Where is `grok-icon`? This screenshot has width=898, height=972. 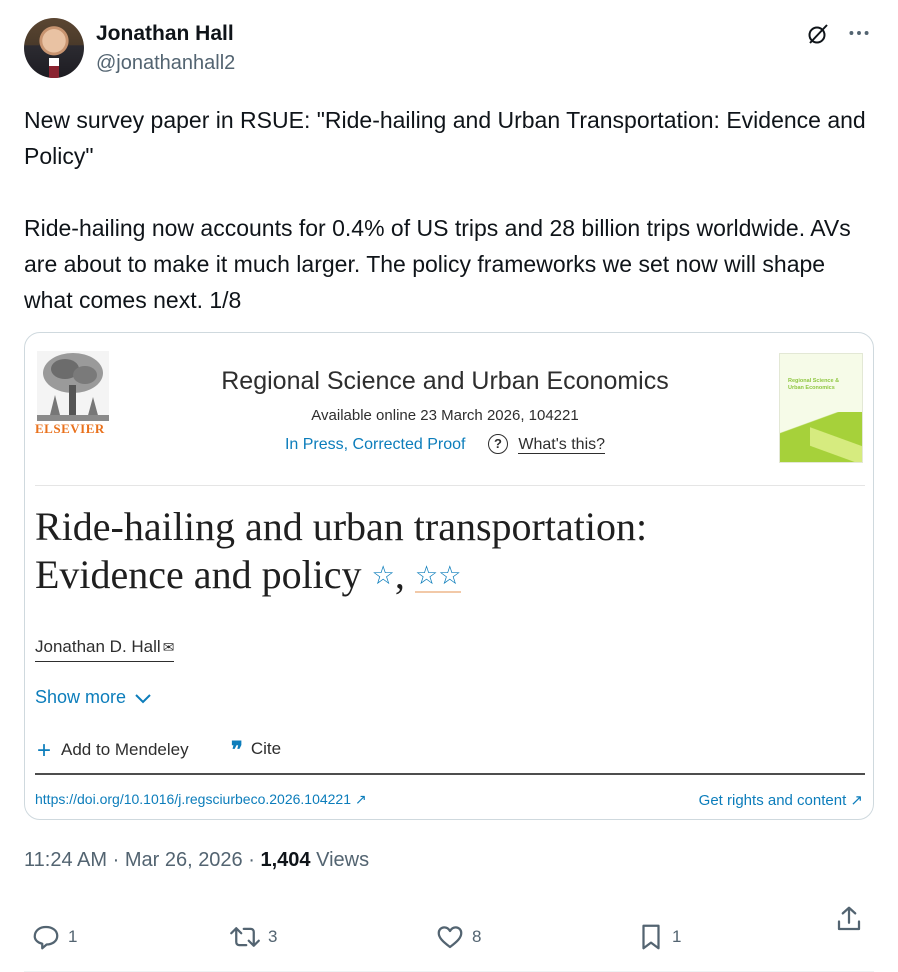 grok-icon is located at coordinates (818, 34).